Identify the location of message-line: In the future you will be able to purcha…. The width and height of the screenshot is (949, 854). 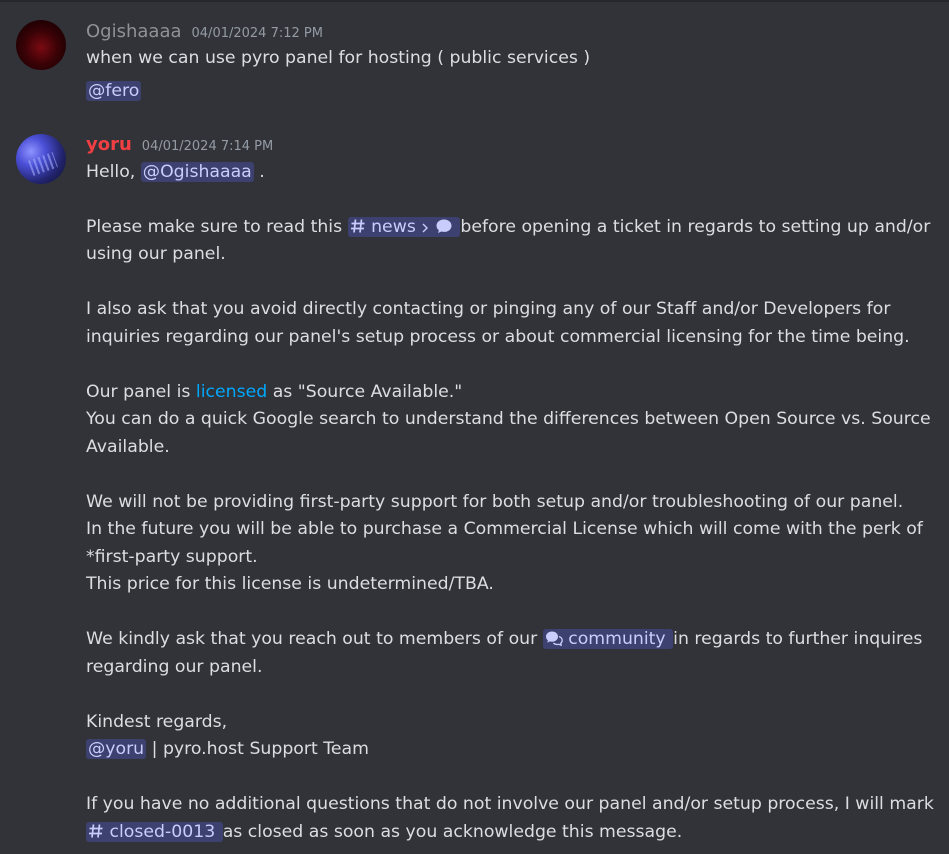
(504, 529).